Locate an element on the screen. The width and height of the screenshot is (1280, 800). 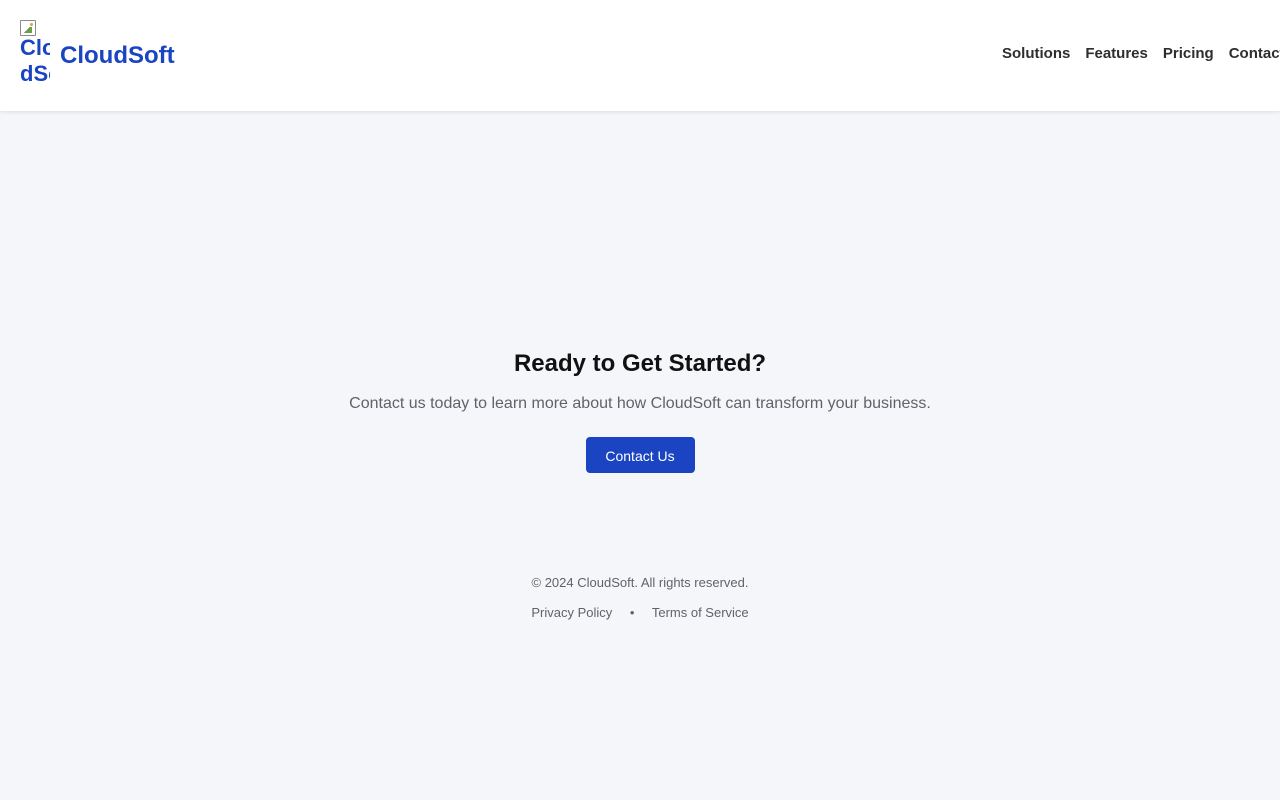
logo-image: CloudSoft Icon is located at coordinates (35, 55).